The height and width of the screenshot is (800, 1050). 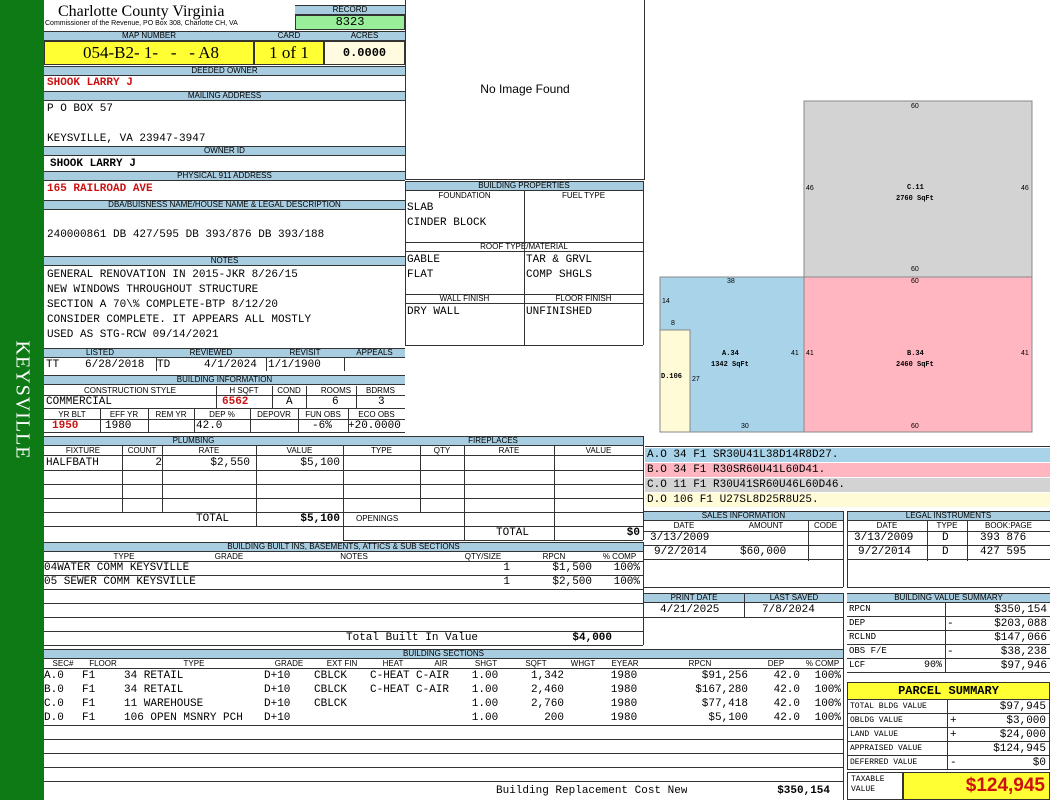 I want to click on yrblt-value: 1950, so click(x=65, y=426).